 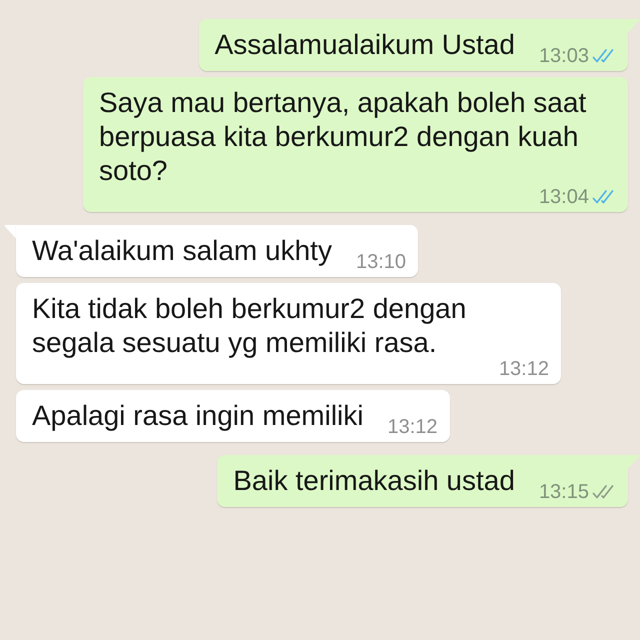 What do you see at coordinates (198, 415) in the screenshot?
I see `message-text: Apalagi rasa ingin memiliki` at bounding box center [198, 415].